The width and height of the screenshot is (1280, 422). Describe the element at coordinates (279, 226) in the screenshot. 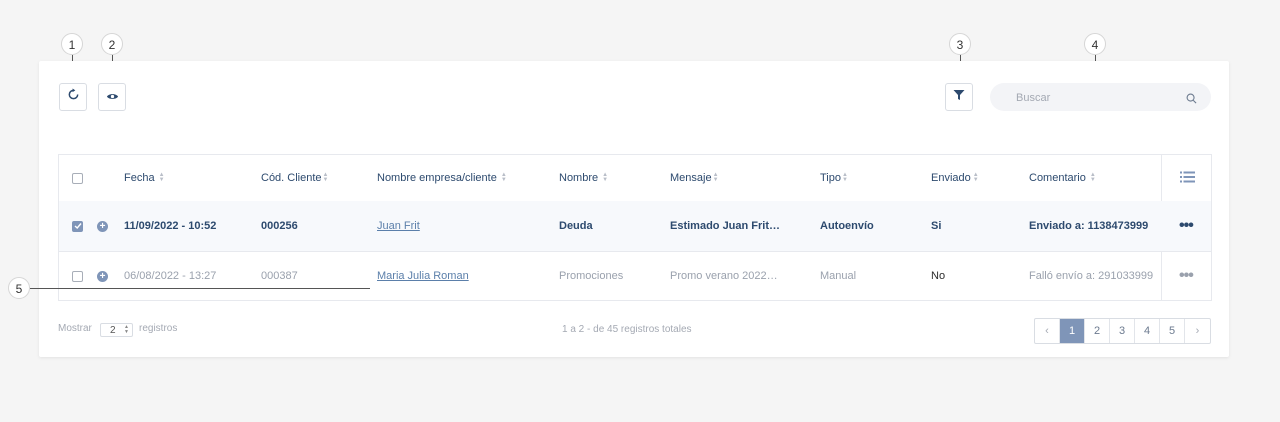

I see `cell-cod-cliente: 000256` at that location.